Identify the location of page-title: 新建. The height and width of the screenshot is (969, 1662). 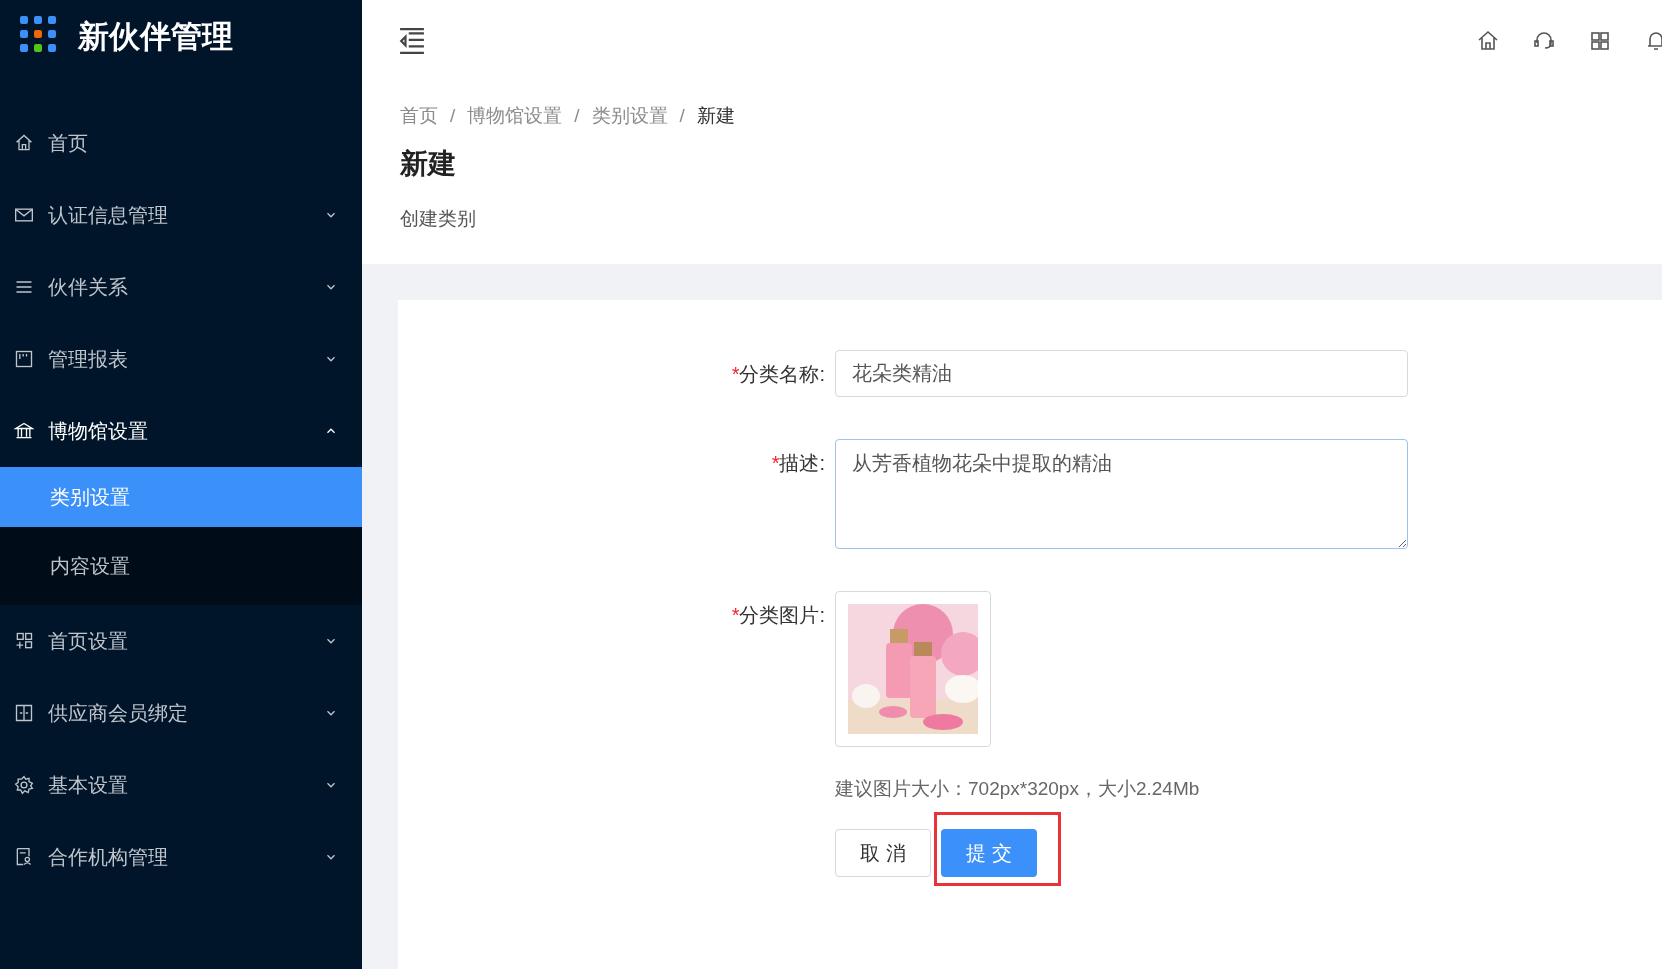
(428, 163).